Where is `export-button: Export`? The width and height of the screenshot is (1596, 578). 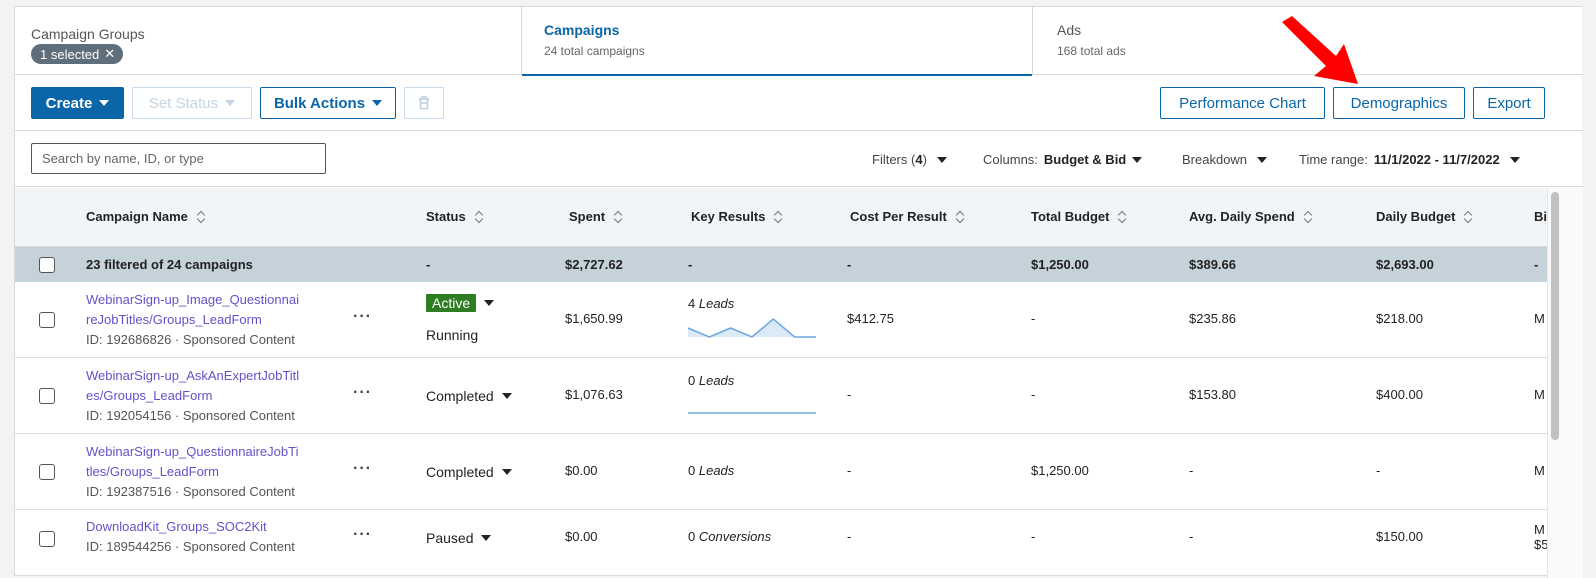
export-button: Export is located at coordinates (1509, 103).